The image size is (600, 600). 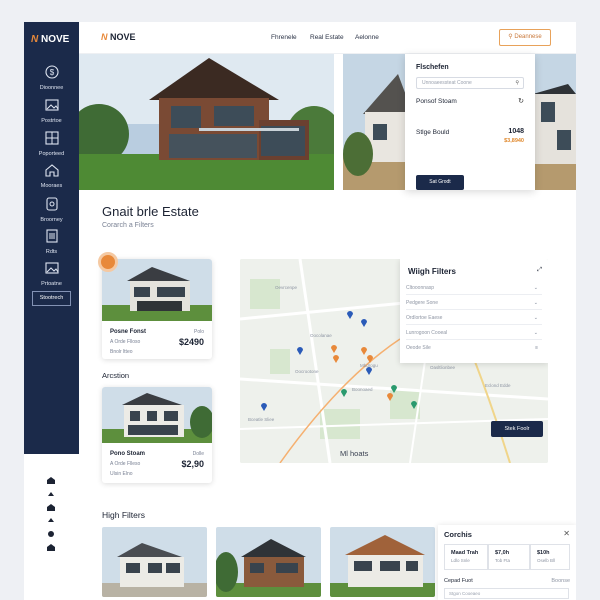 I want to click on listing-address: A Orde Flloso, so click(x=125, y=342).